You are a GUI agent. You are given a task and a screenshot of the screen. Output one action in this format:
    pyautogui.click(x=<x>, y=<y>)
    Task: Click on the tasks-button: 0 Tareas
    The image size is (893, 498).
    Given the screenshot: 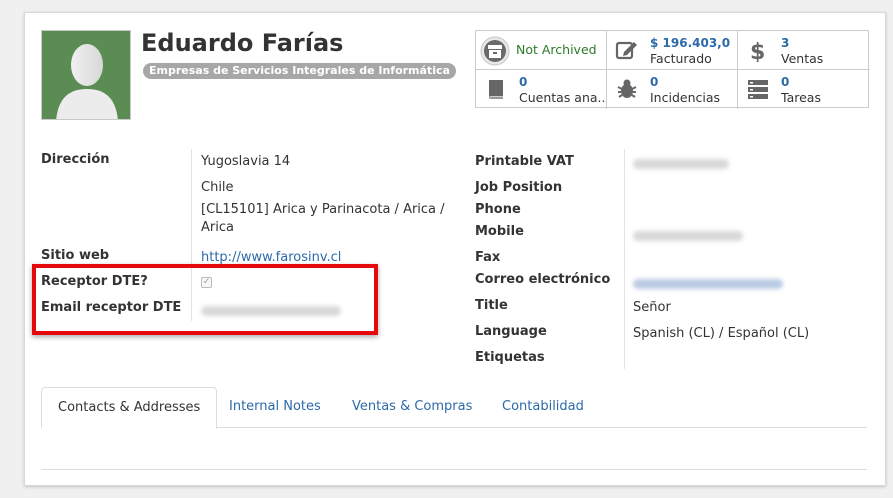 What is the action you would take?
    pyautogui.click(x=804, y=89)
    